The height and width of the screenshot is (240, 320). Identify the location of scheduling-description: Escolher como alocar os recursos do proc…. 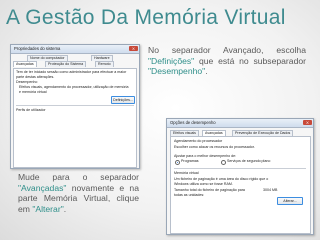
(214, 147).